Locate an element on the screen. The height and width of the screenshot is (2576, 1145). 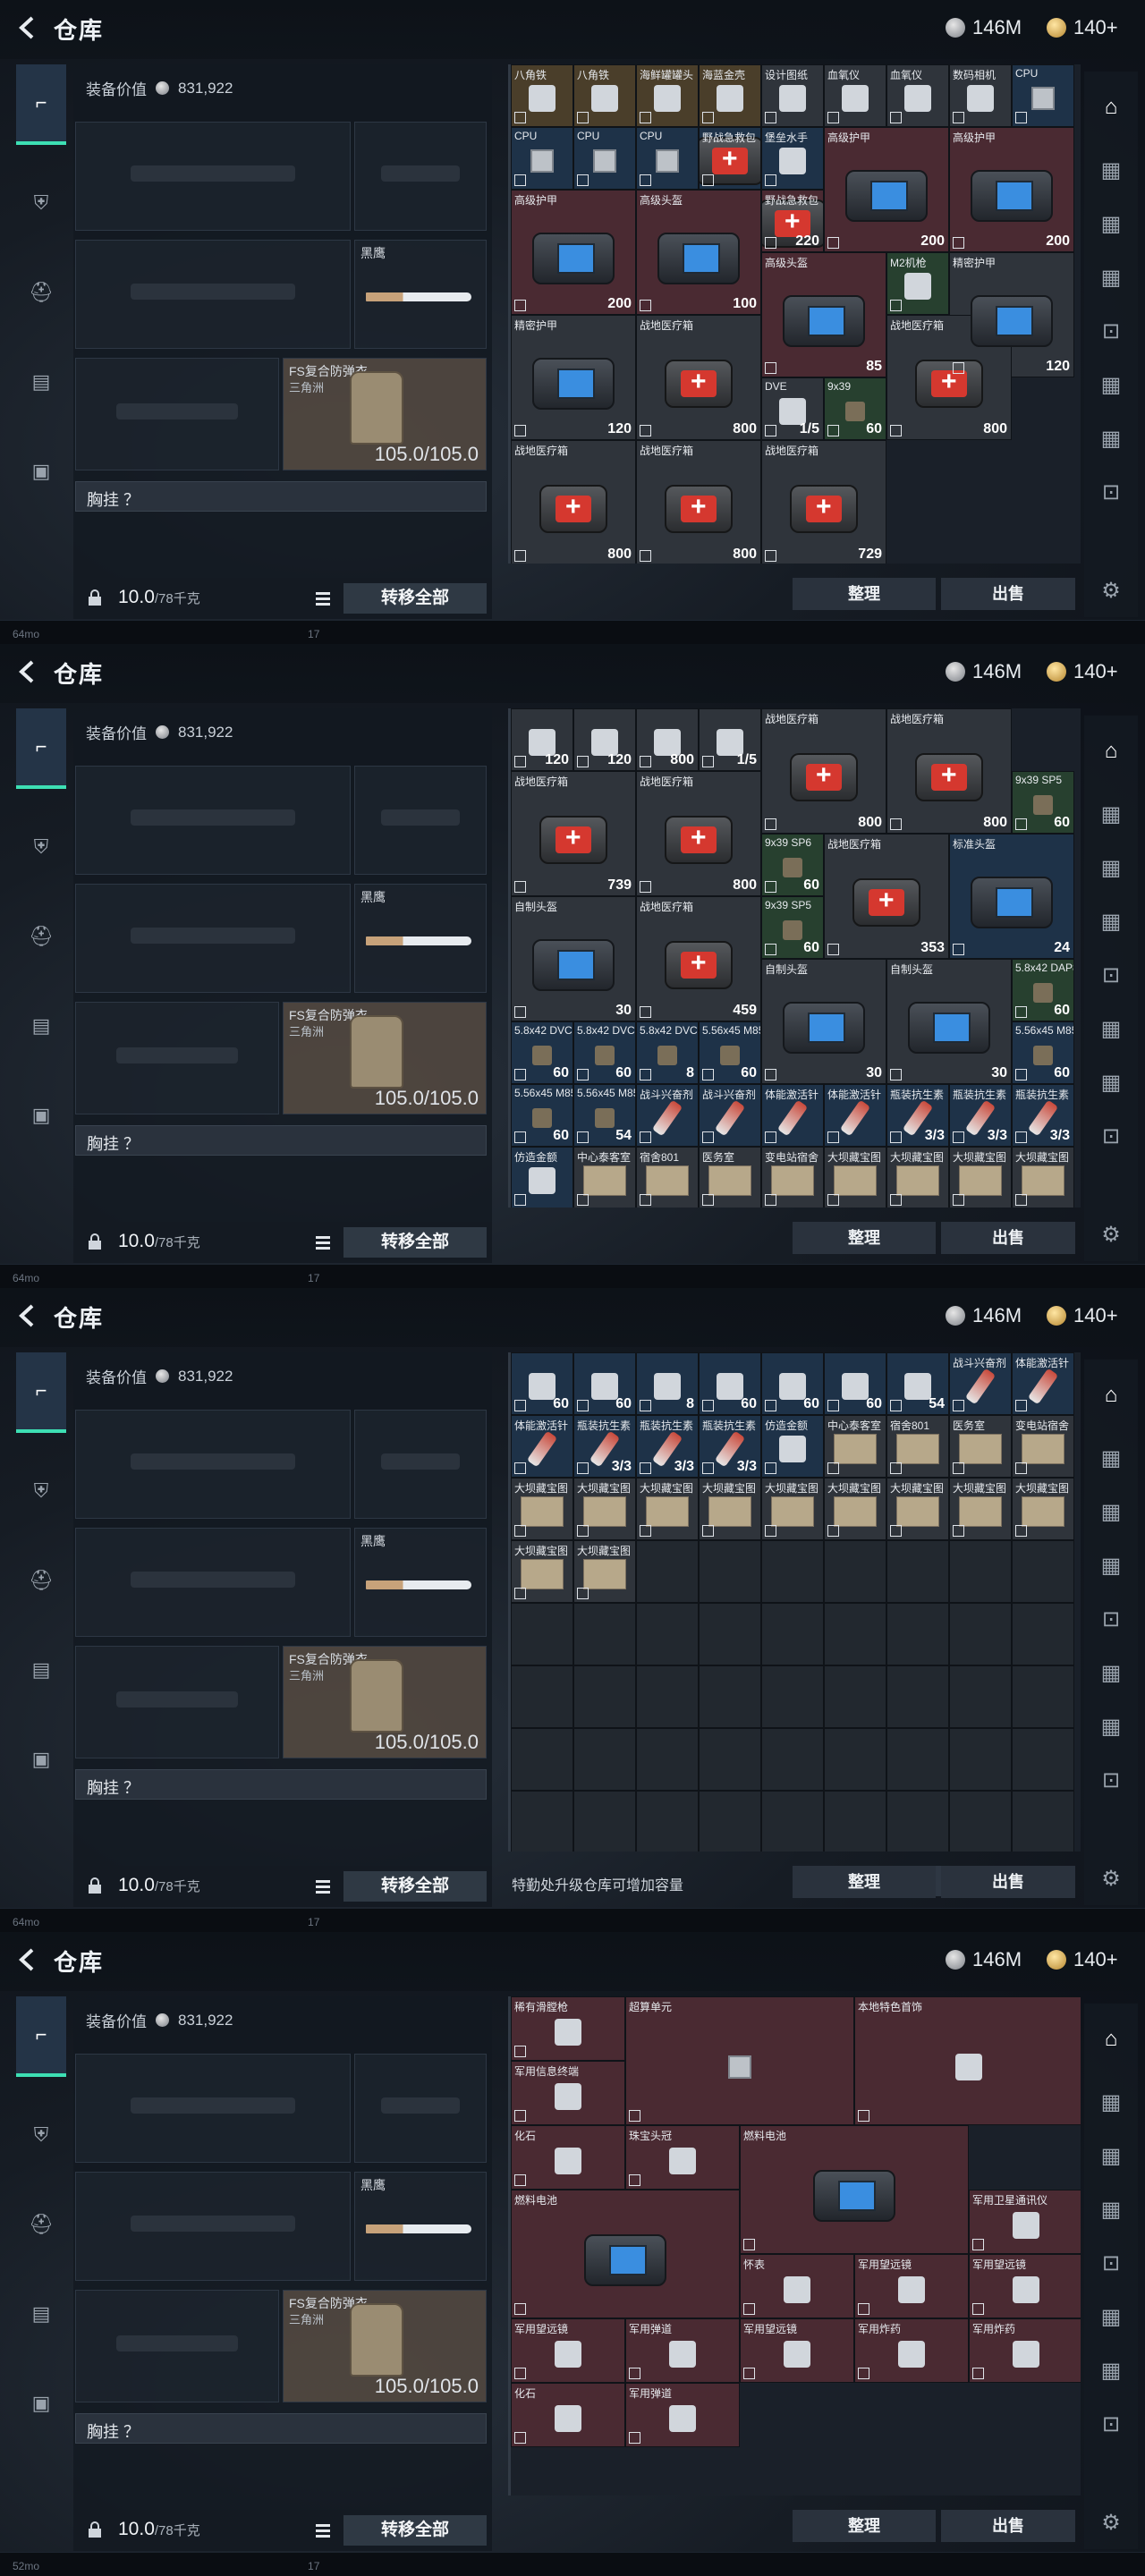
stash-item: 1/5 is located at coordinates (730, 739).